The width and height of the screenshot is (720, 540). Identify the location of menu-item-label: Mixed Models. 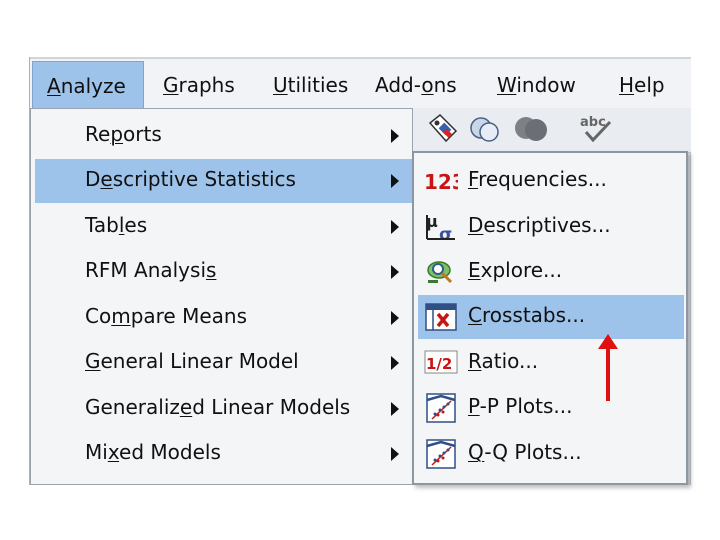
(153, 452).